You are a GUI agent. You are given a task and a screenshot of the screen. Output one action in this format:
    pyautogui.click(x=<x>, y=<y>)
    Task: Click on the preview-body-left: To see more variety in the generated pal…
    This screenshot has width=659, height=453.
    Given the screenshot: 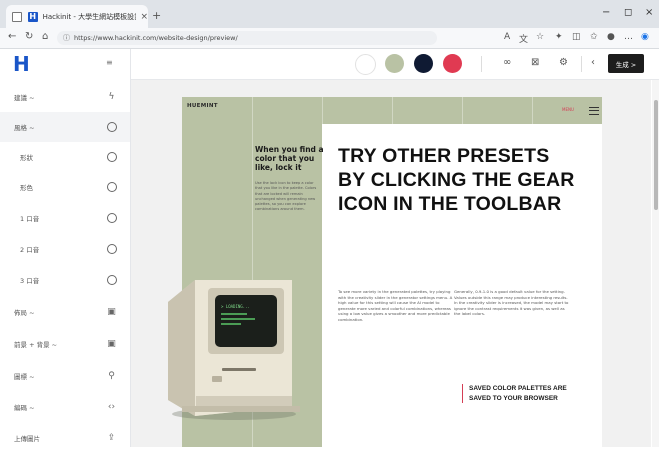 What is the action you would take?
    pyautogui.click(x=395, y=305)
    